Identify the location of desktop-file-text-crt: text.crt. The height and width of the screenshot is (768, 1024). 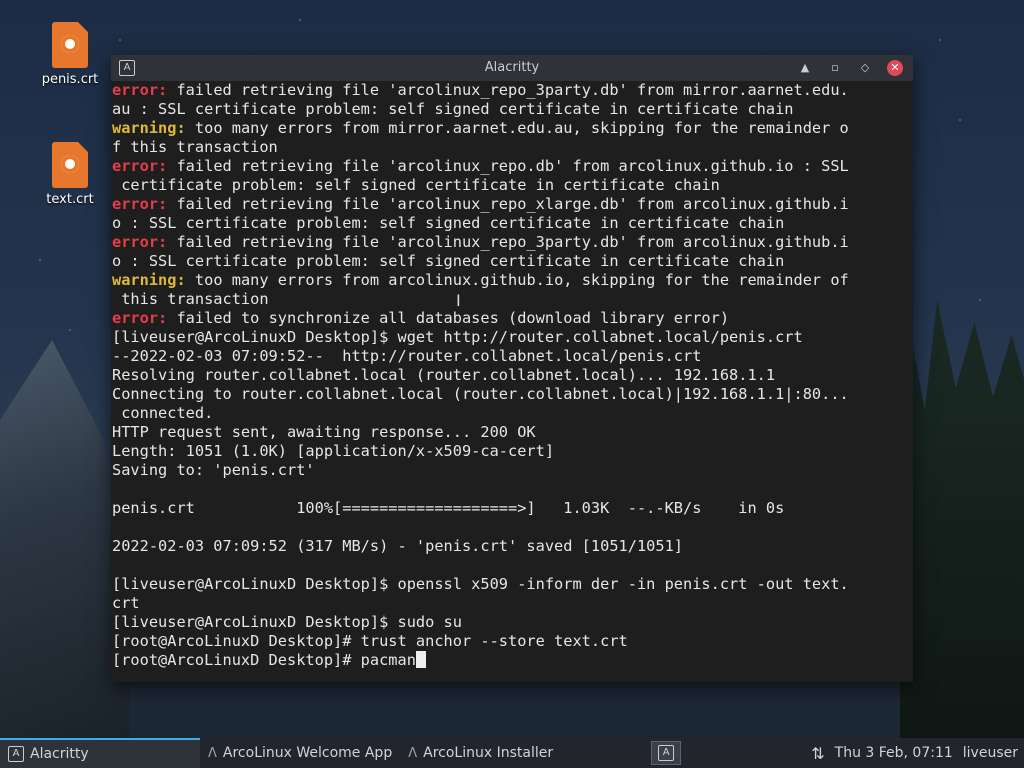
(70, 174).